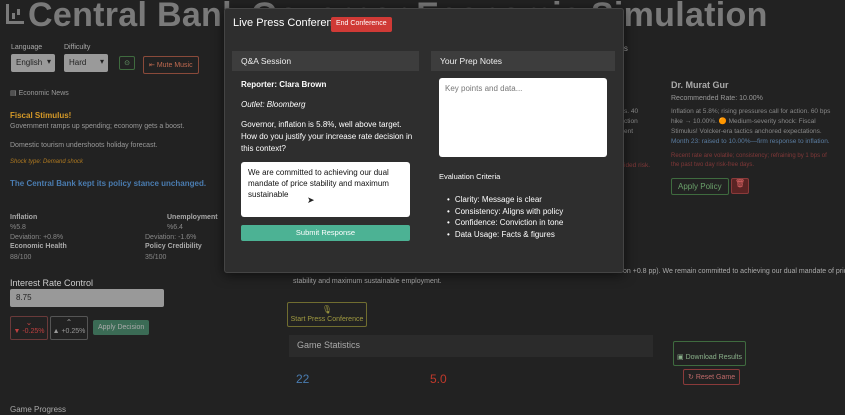  Describe the element at coordinates (21, 257) in the screenshot. I see `econ-health-value: 88/100` at that location.